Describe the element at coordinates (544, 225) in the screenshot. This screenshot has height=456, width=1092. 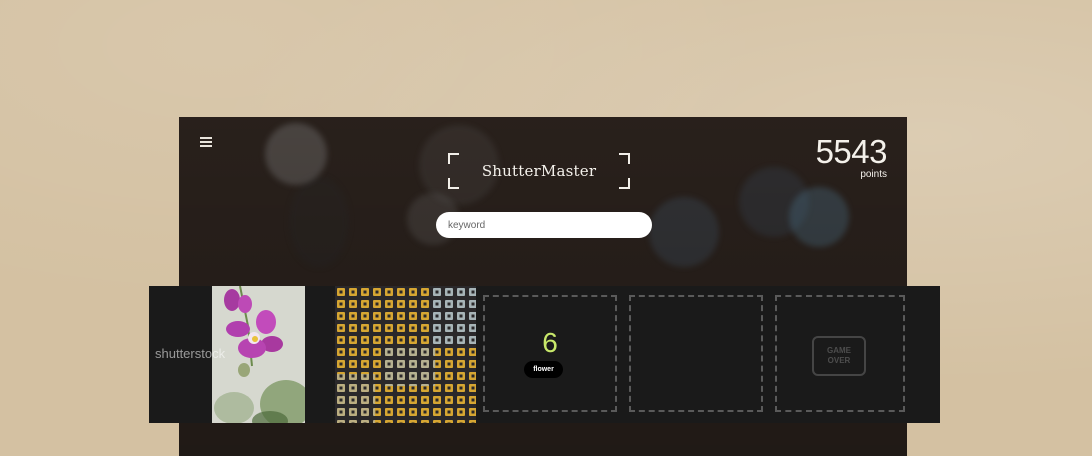
I see `keyword-input` at that location.